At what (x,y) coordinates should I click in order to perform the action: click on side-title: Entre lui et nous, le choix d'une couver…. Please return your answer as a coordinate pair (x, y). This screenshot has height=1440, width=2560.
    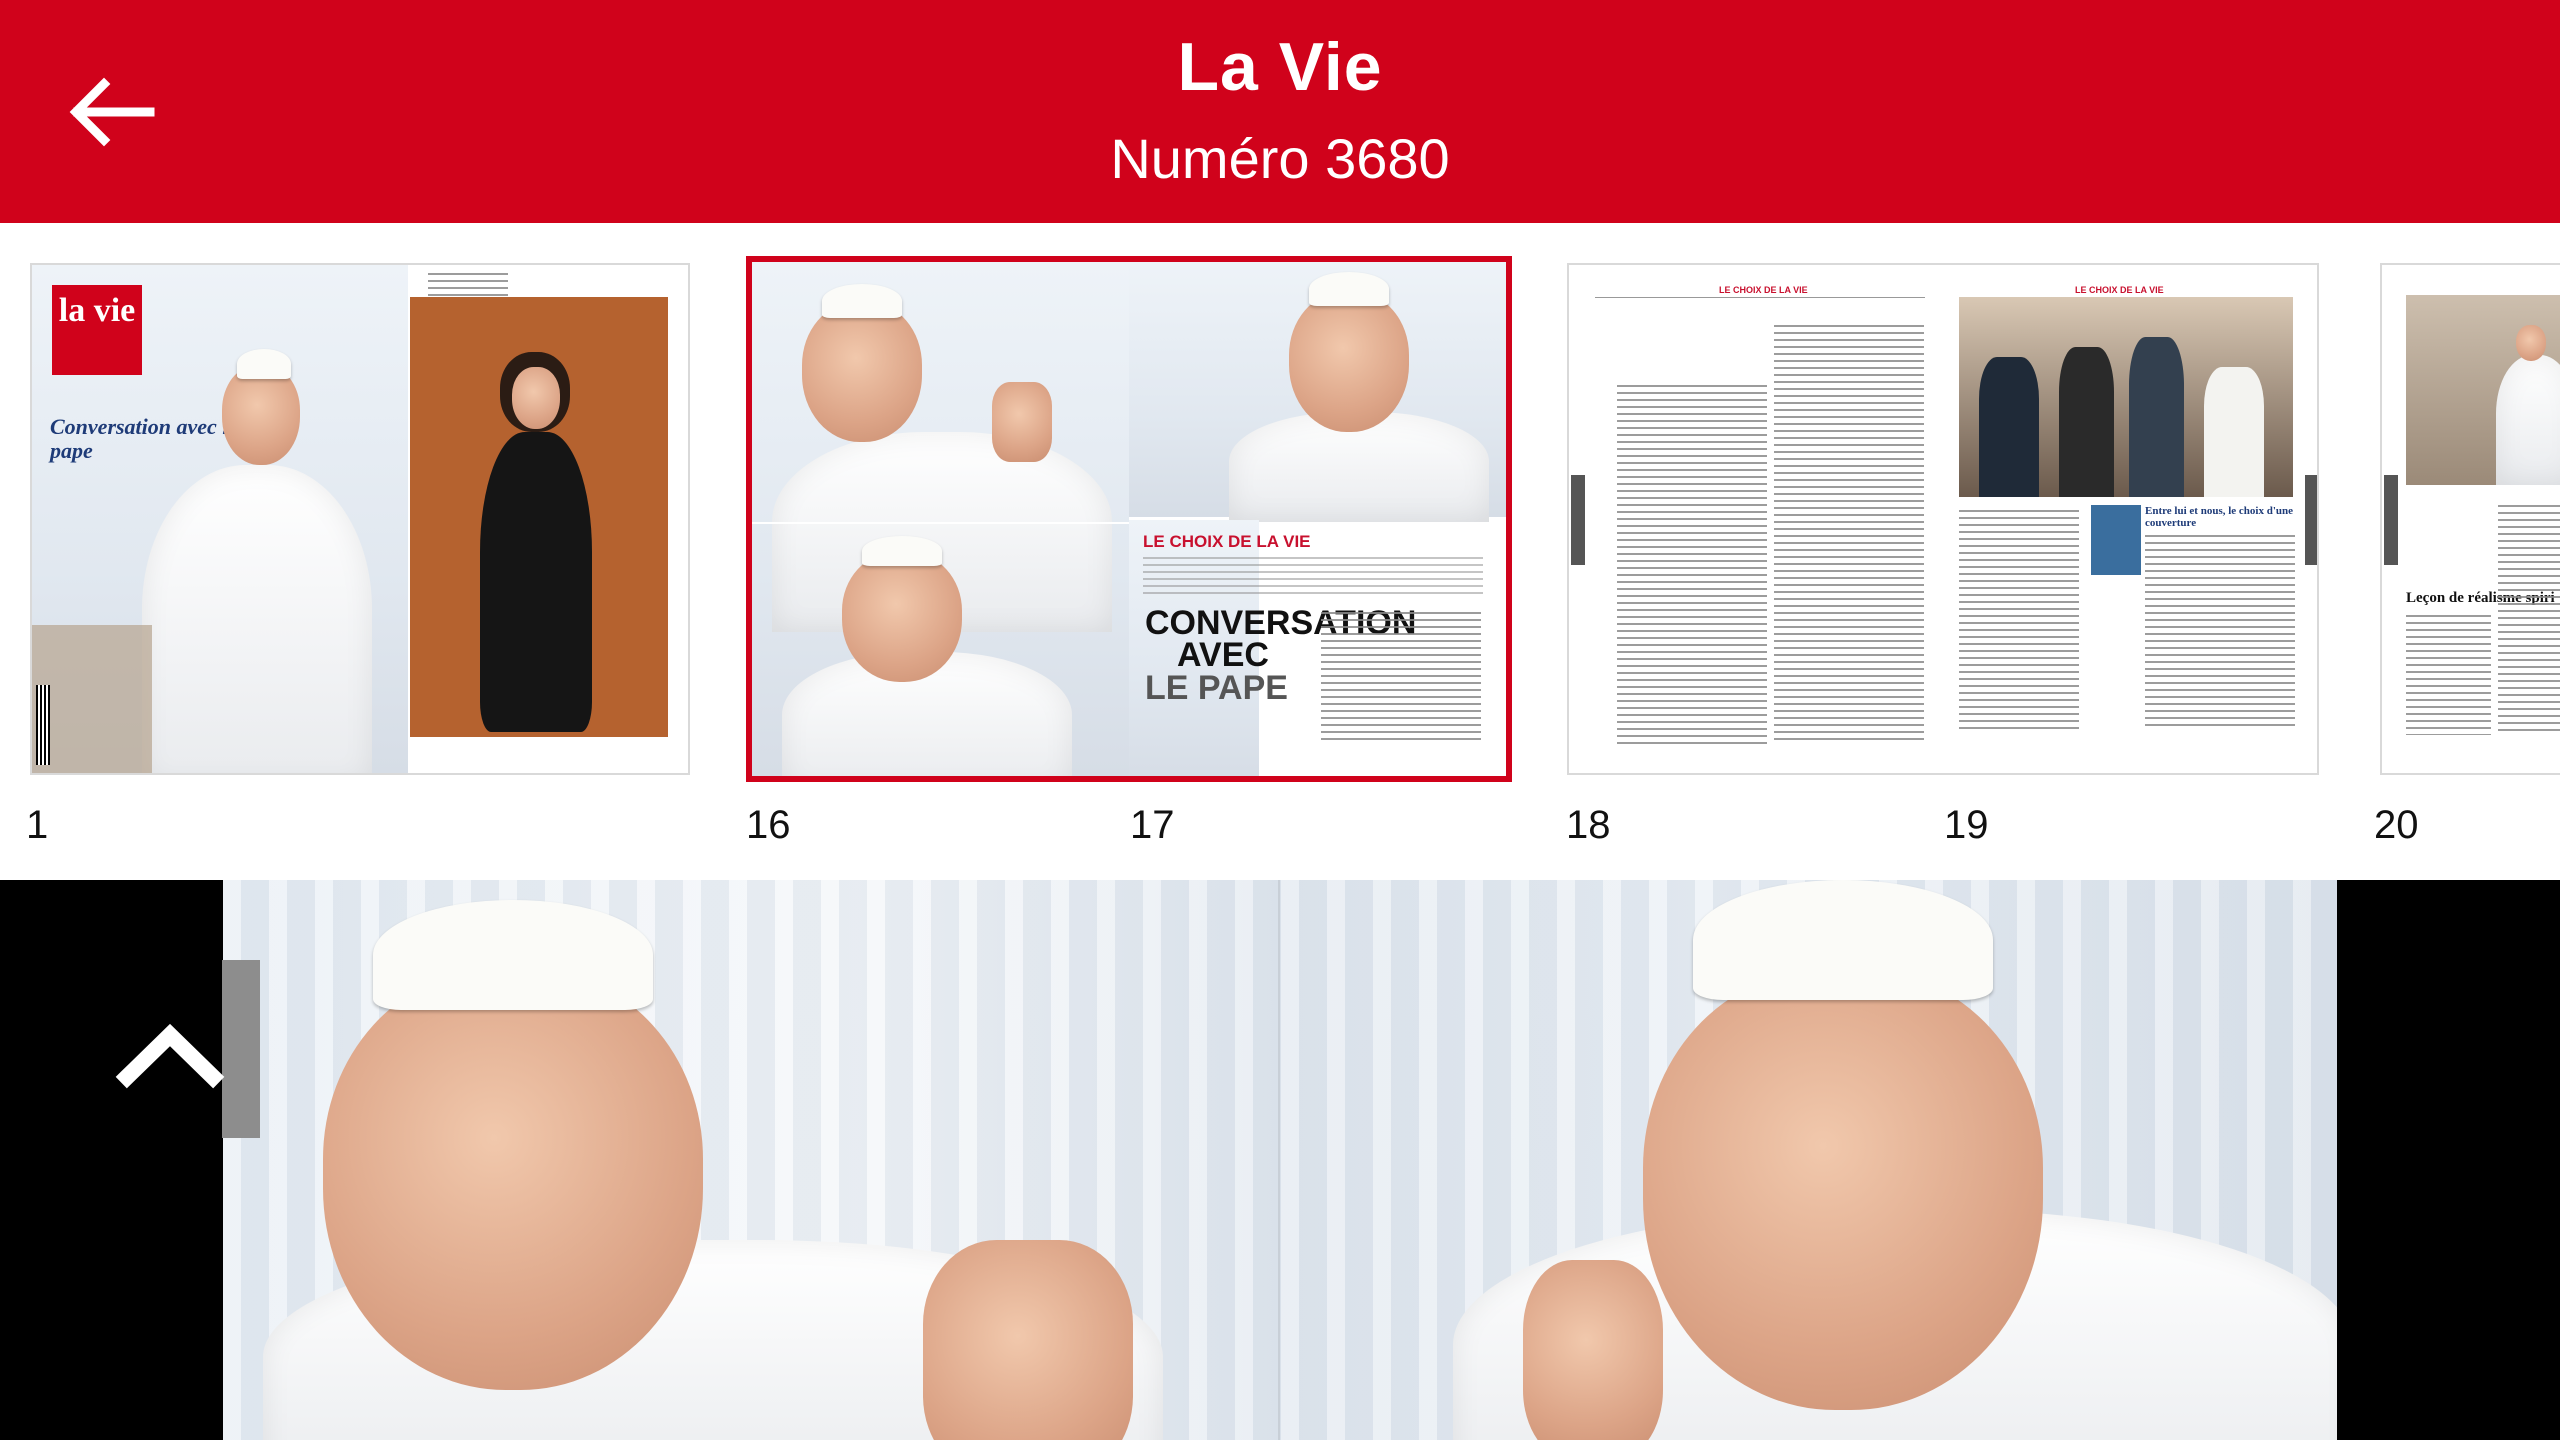
    Looking at the image, I should click on (2219, 517).